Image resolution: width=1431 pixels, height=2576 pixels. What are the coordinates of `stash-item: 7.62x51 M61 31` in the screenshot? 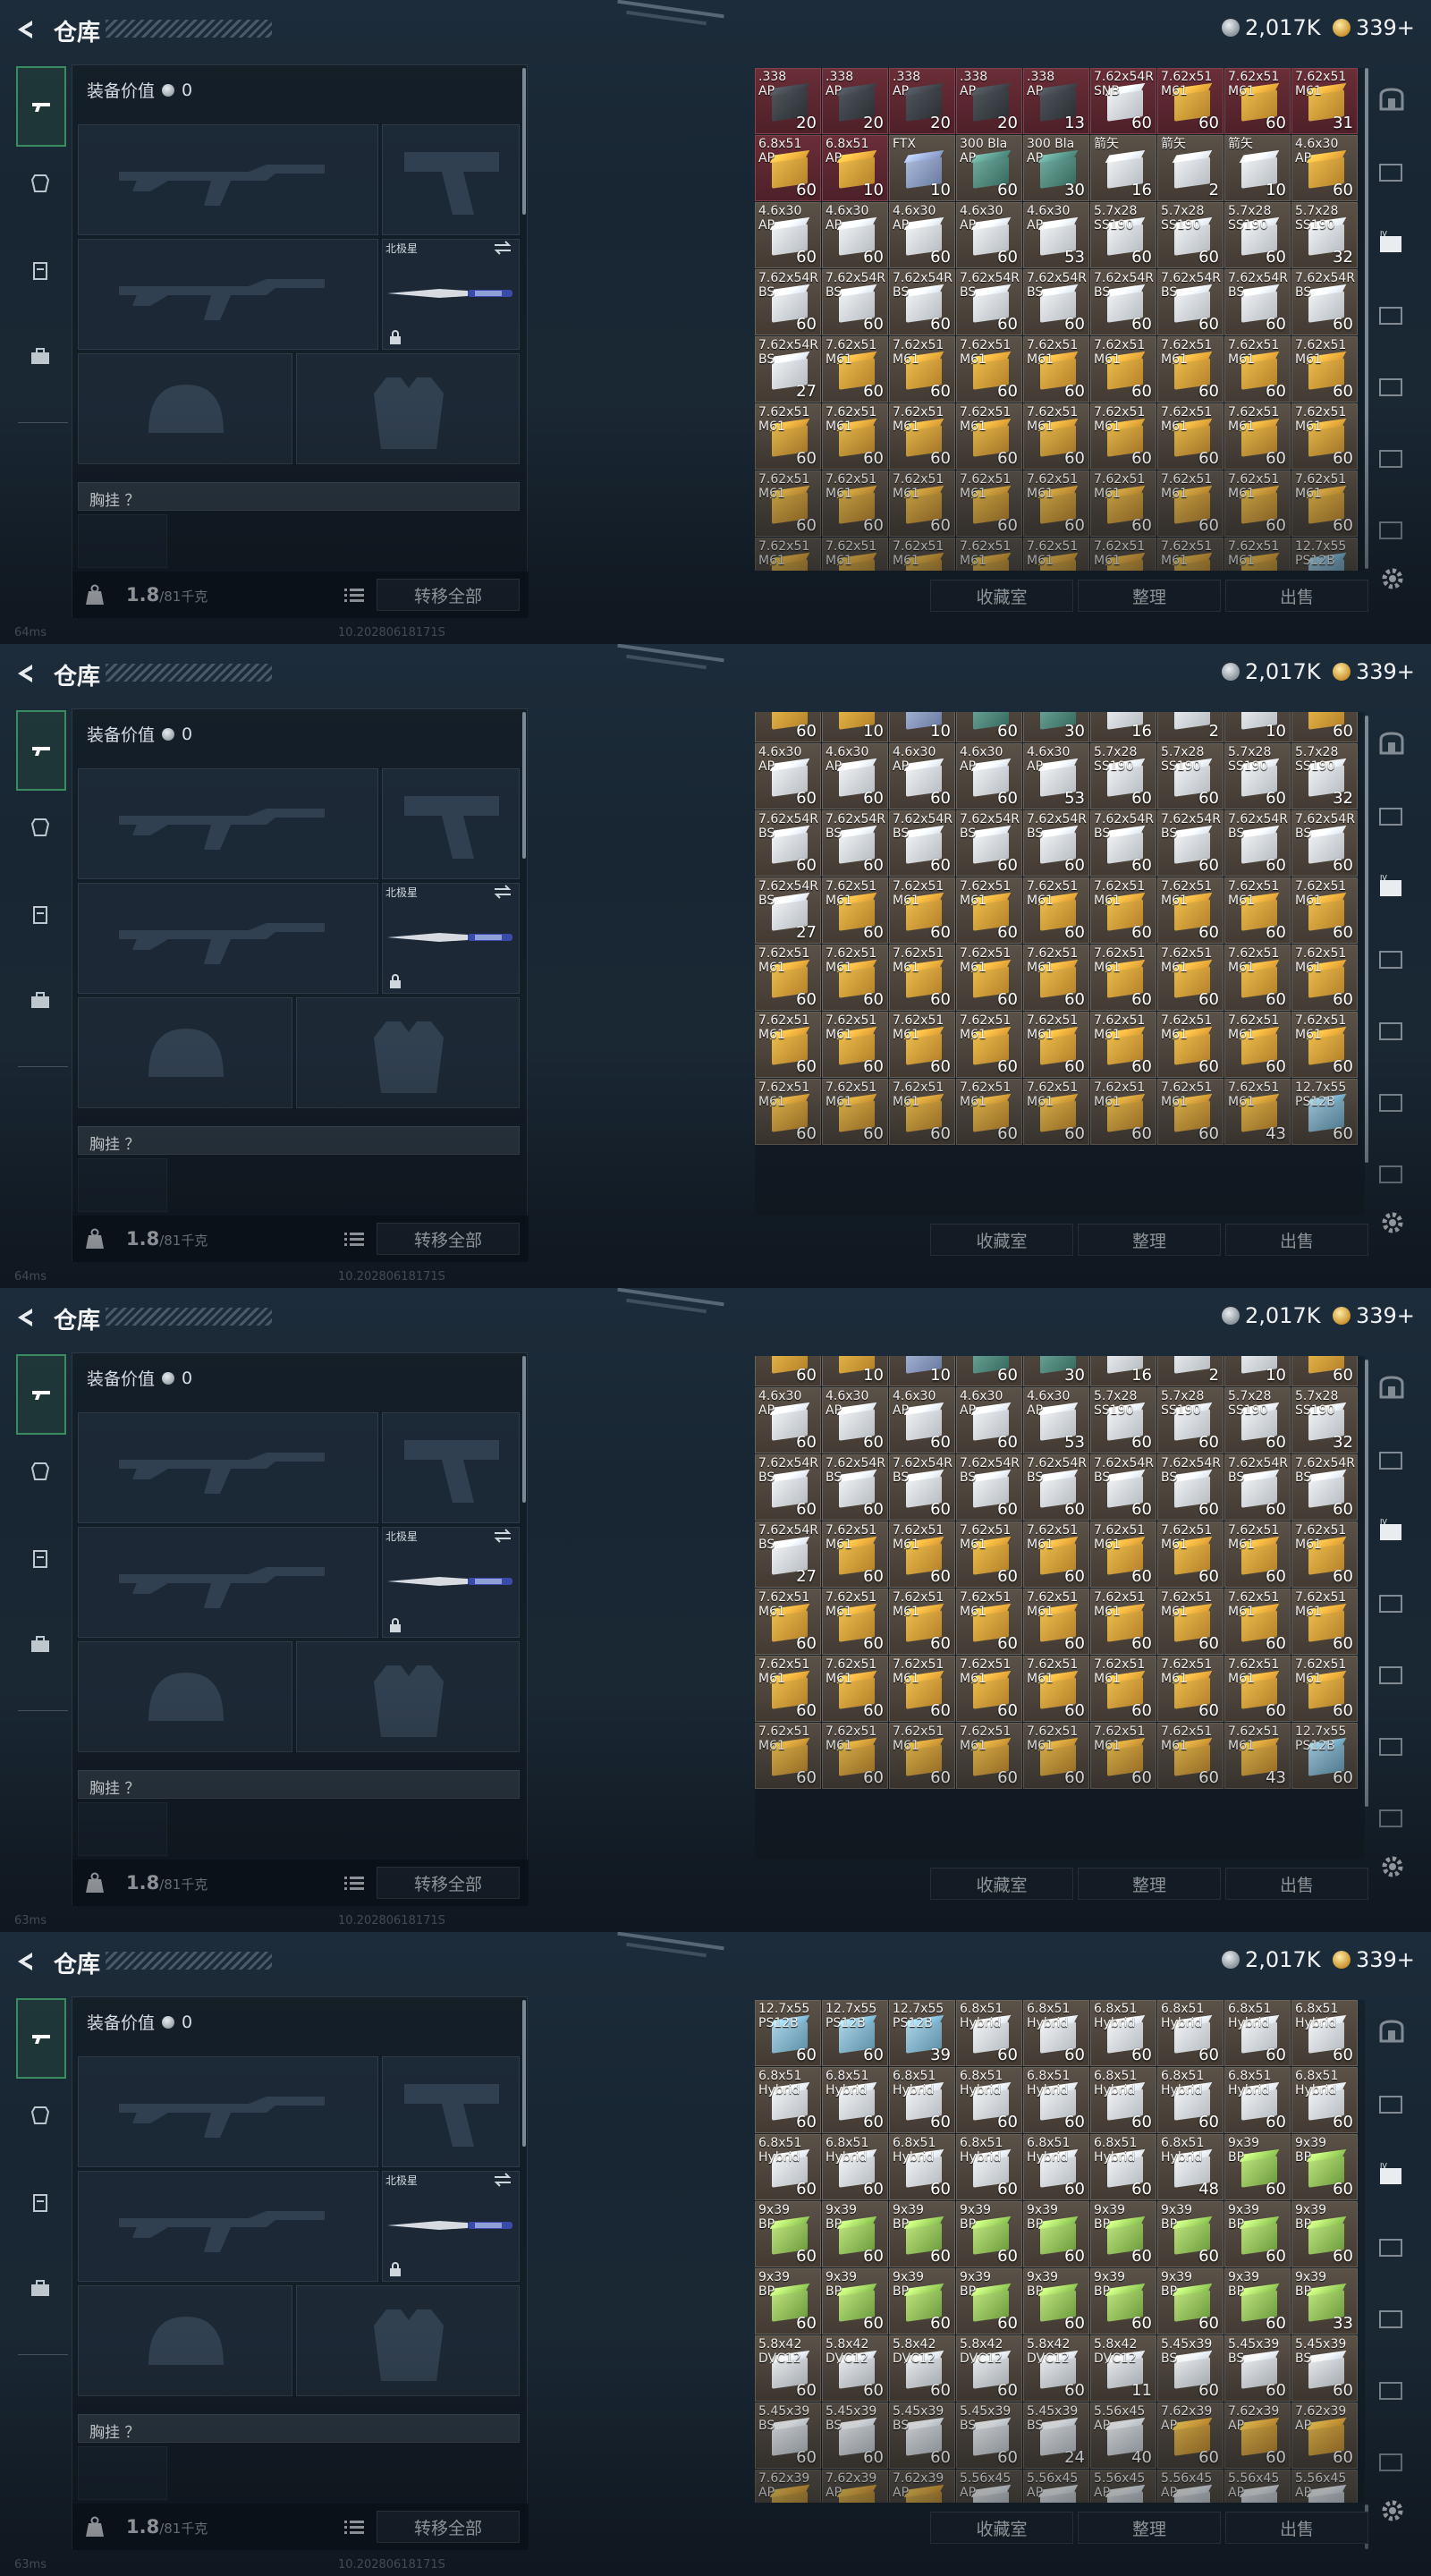 It's located at (1325, 101).